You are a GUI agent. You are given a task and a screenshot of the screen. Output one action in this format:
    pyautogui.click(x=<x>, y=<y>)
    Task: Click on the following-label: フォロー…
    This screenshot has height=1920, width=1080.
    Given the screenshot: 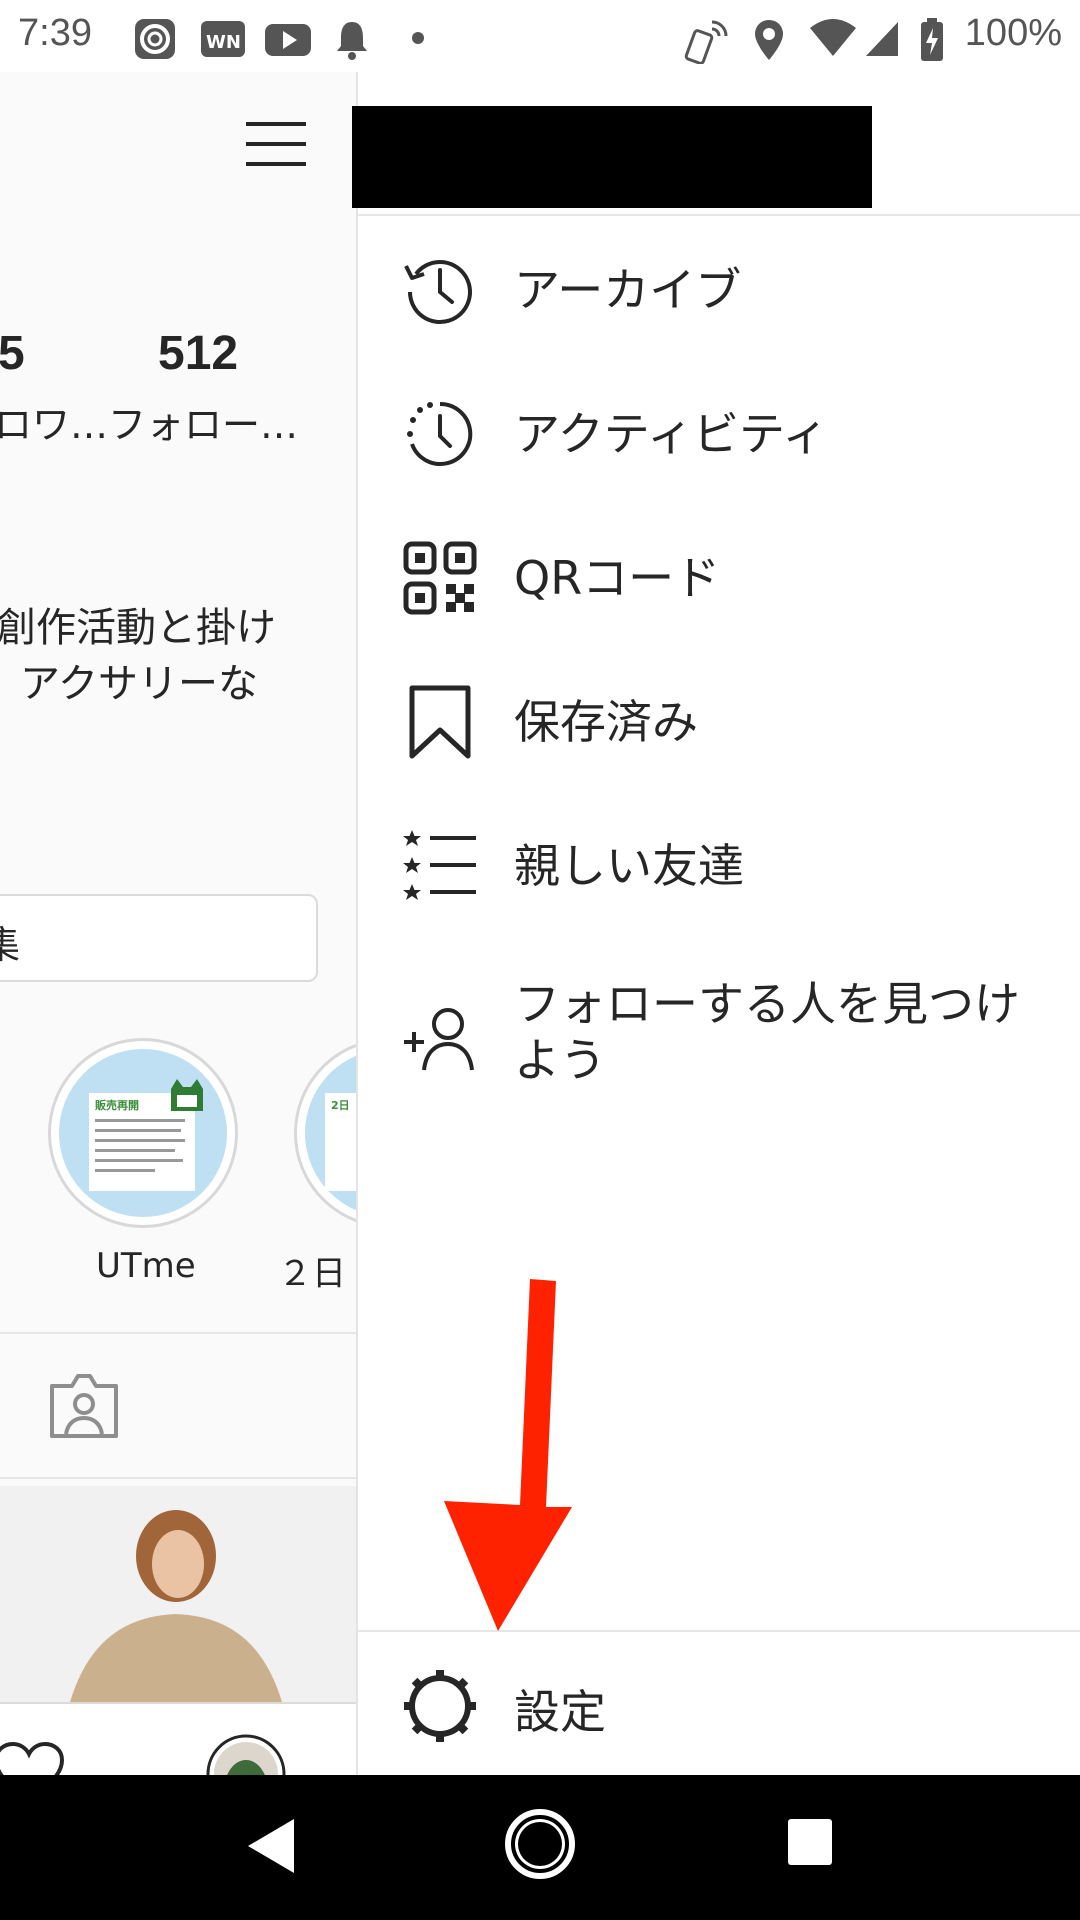 What is the action you would take?
    pyautogui.click(x=203, y=425)
    